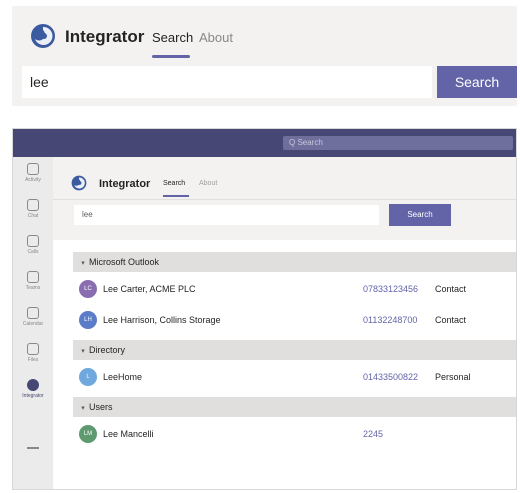 Image resolution: width=520 pixels, height=493 pixels. What do you see at coordinates (390, 320) in the screenshot?
I see `phone-link: 01132248700` at bounding box center [390, 320].